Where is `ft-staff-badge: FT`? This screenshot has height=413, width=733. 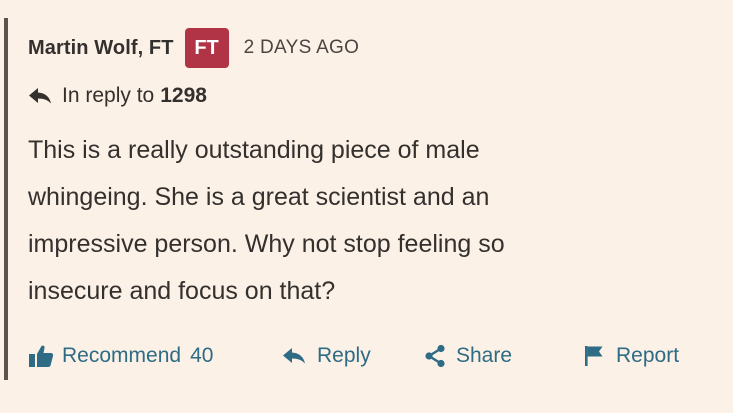 ft-staff-badge: FT is located at coordinates (206, 48).